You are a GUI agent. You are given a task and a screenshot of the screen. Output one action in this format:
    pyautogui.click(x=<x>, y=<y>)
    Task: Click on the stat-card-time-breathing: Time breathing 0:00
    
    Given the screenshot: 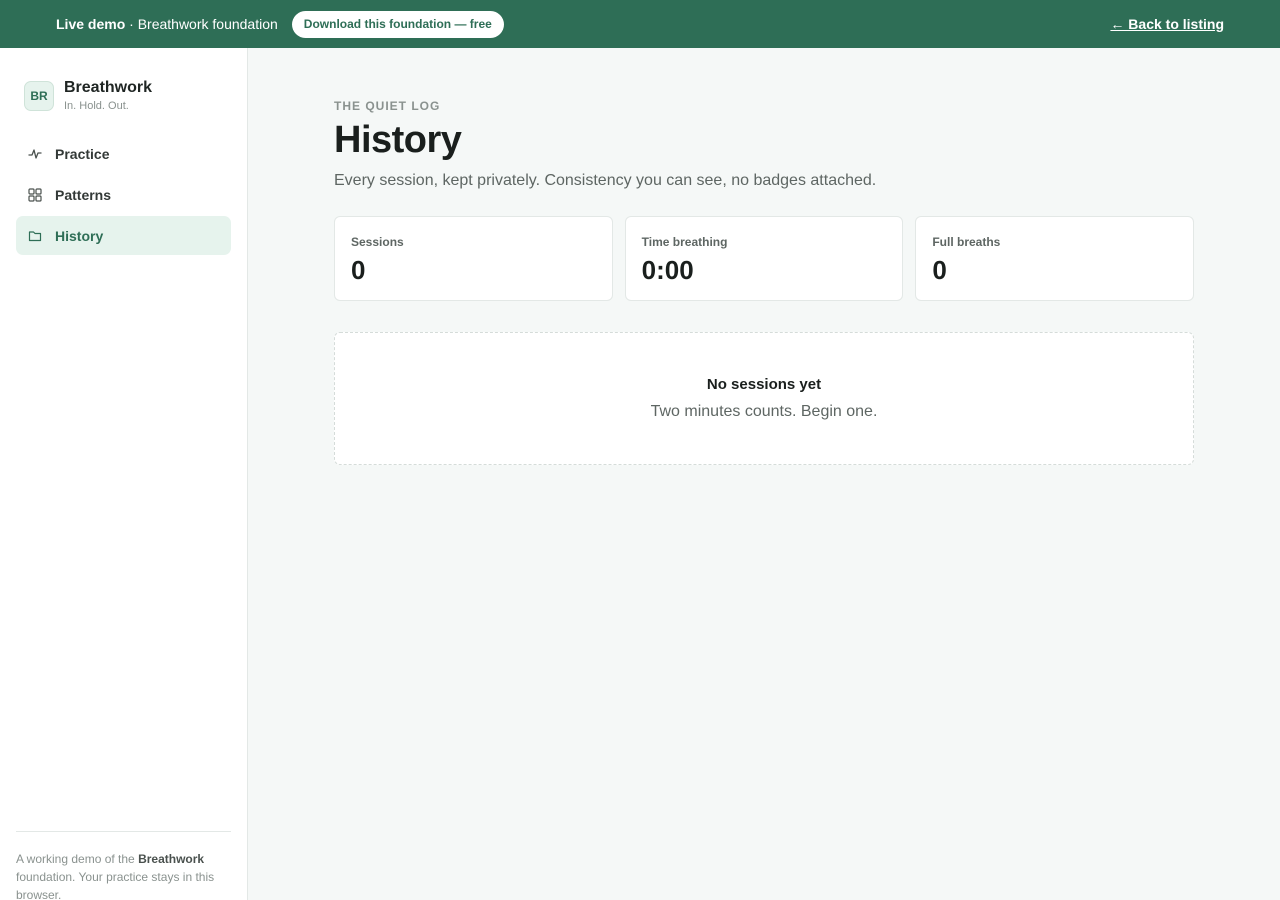 What is the action you would take?
    pyautogui.click(x=764, y=258)
    